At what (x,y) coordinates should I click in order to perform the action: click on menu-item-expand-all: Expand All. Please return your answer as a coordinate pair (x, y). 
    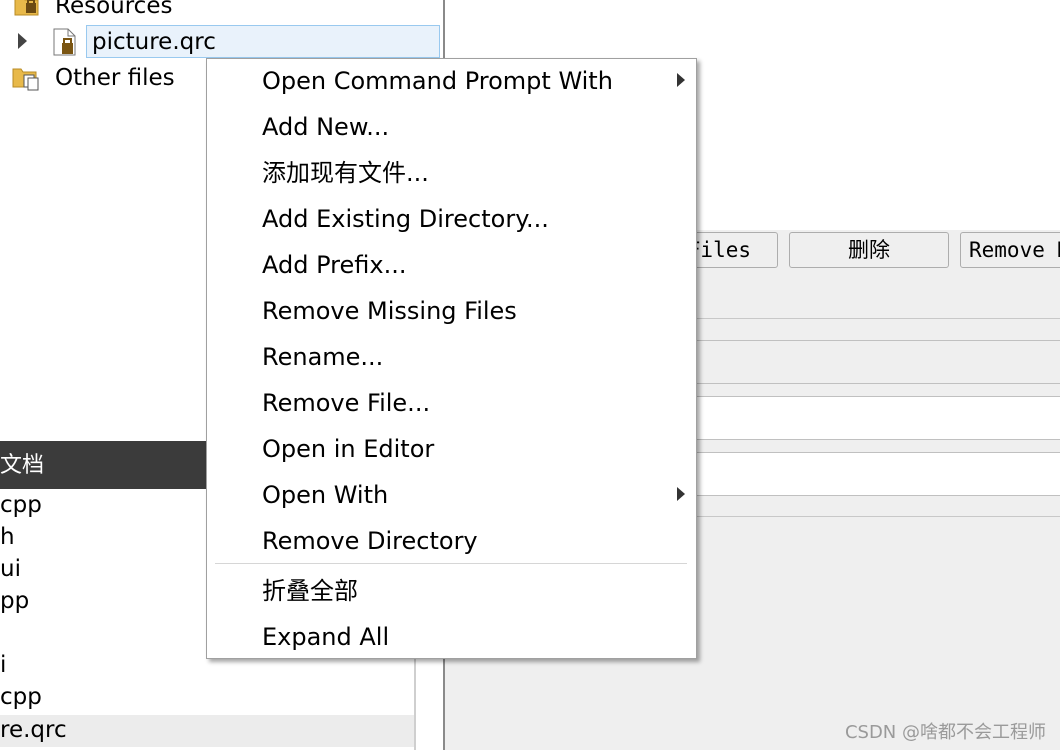
    Looking at the image, I should click on (325, 637).